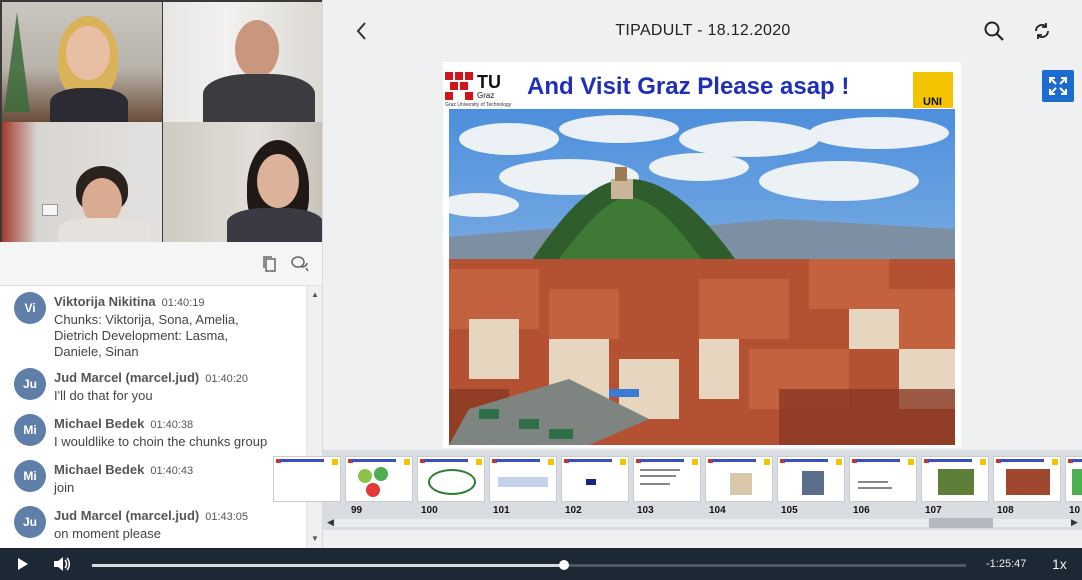  Describe the element at coordinates (563, 565) in the screenshot. I see `progress-handle` at that location.